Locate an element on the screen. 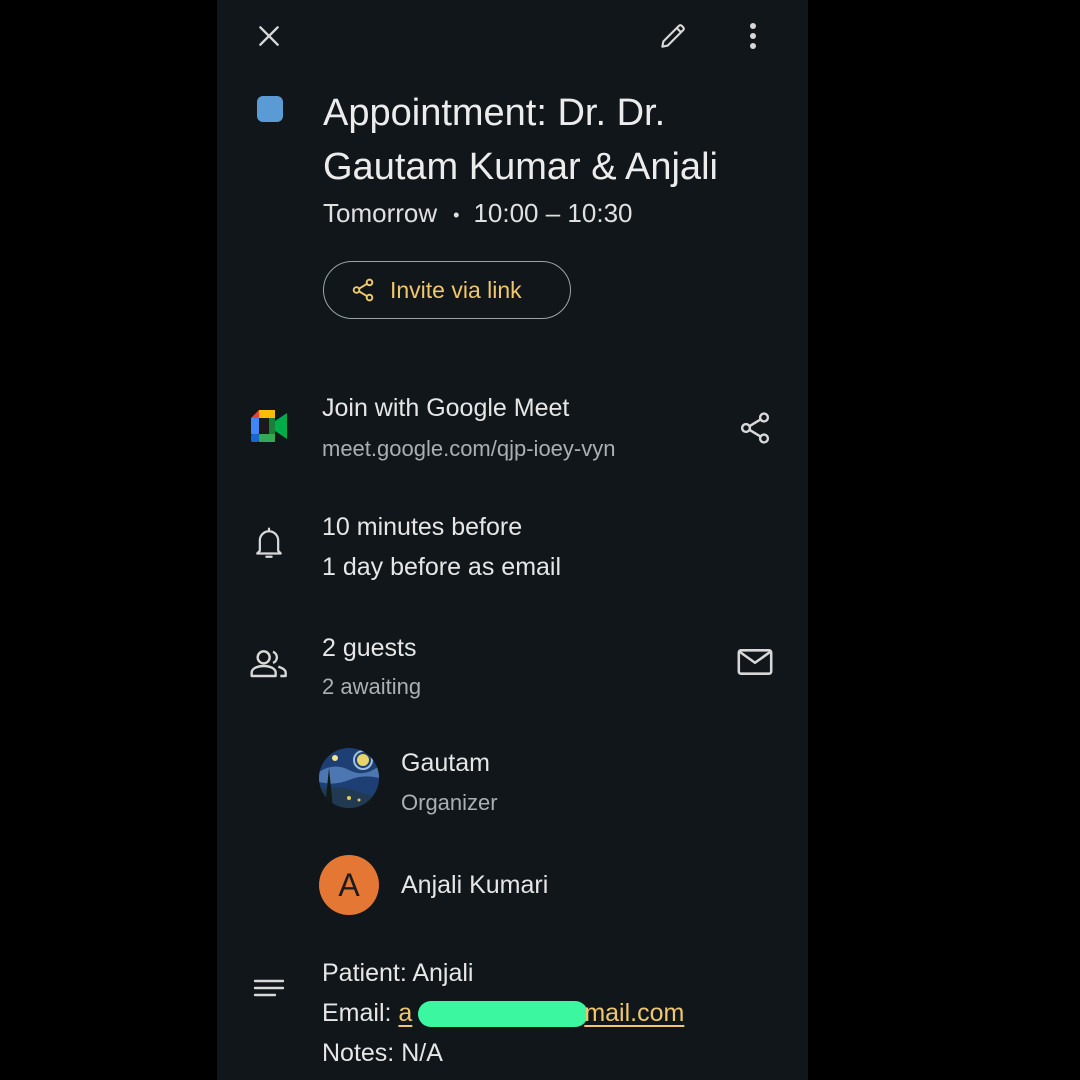  email-label: Email: is located at coordinates (357, 1013).